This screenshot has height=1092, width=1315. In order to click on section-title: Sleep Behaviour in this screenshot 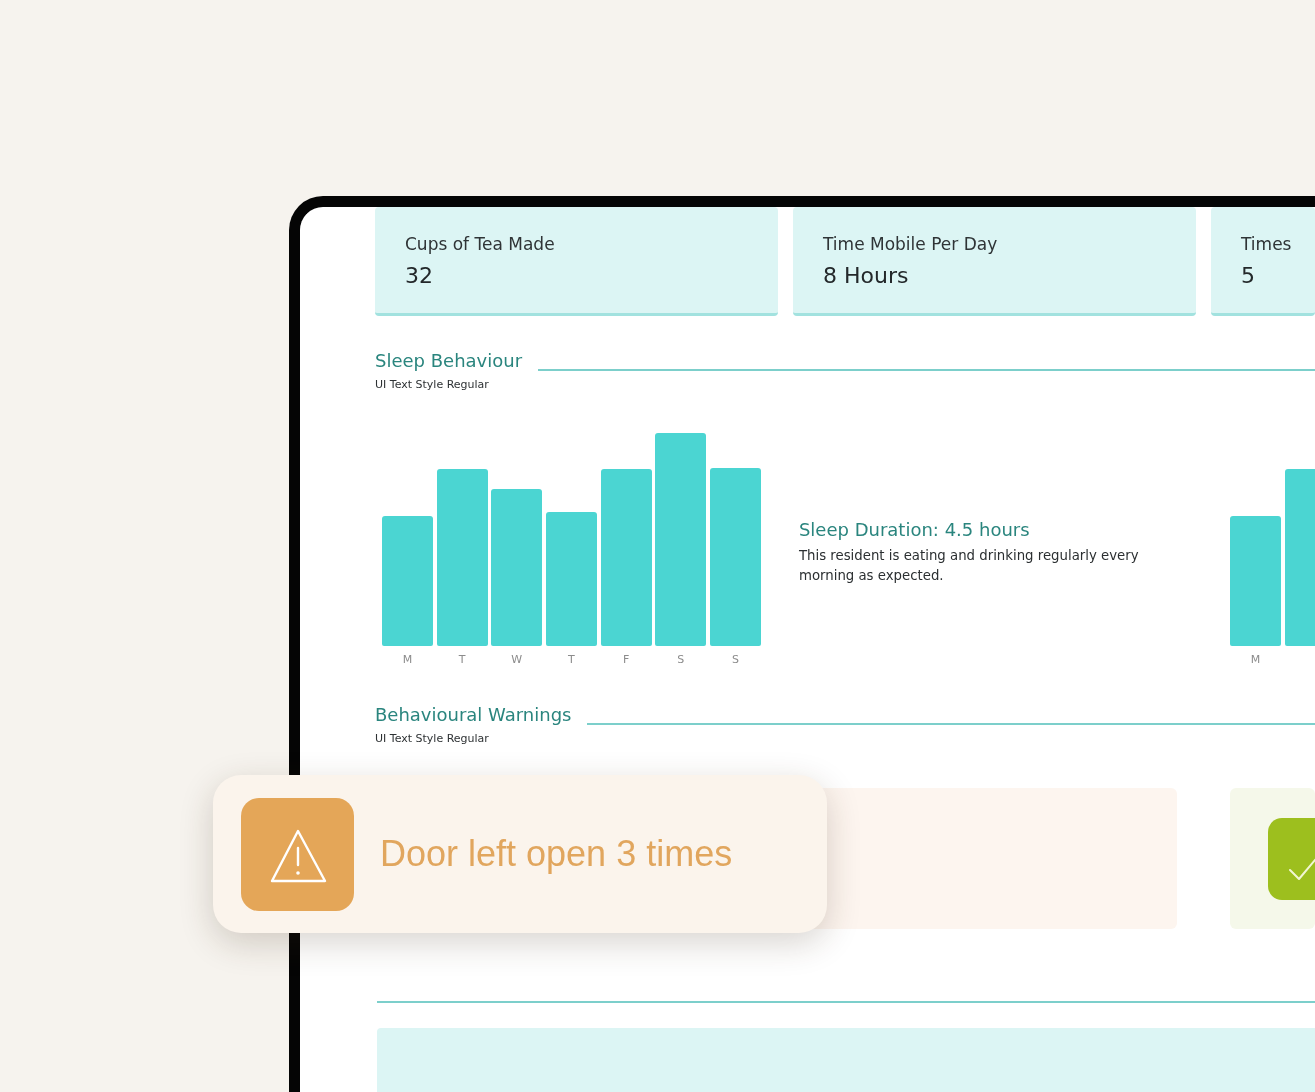, I will do `click(449, 361)`.